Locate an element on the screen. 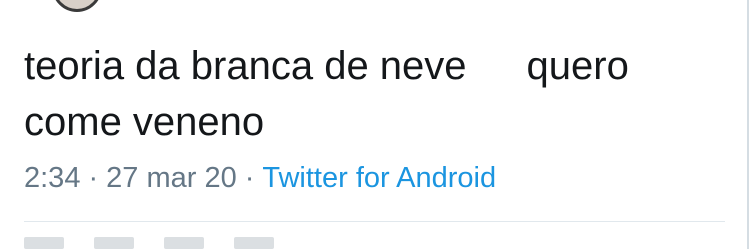 The height and width of the screenshot is (249, 749). tweet-date: 27 mar 20 is located at coordinates (171, 178).